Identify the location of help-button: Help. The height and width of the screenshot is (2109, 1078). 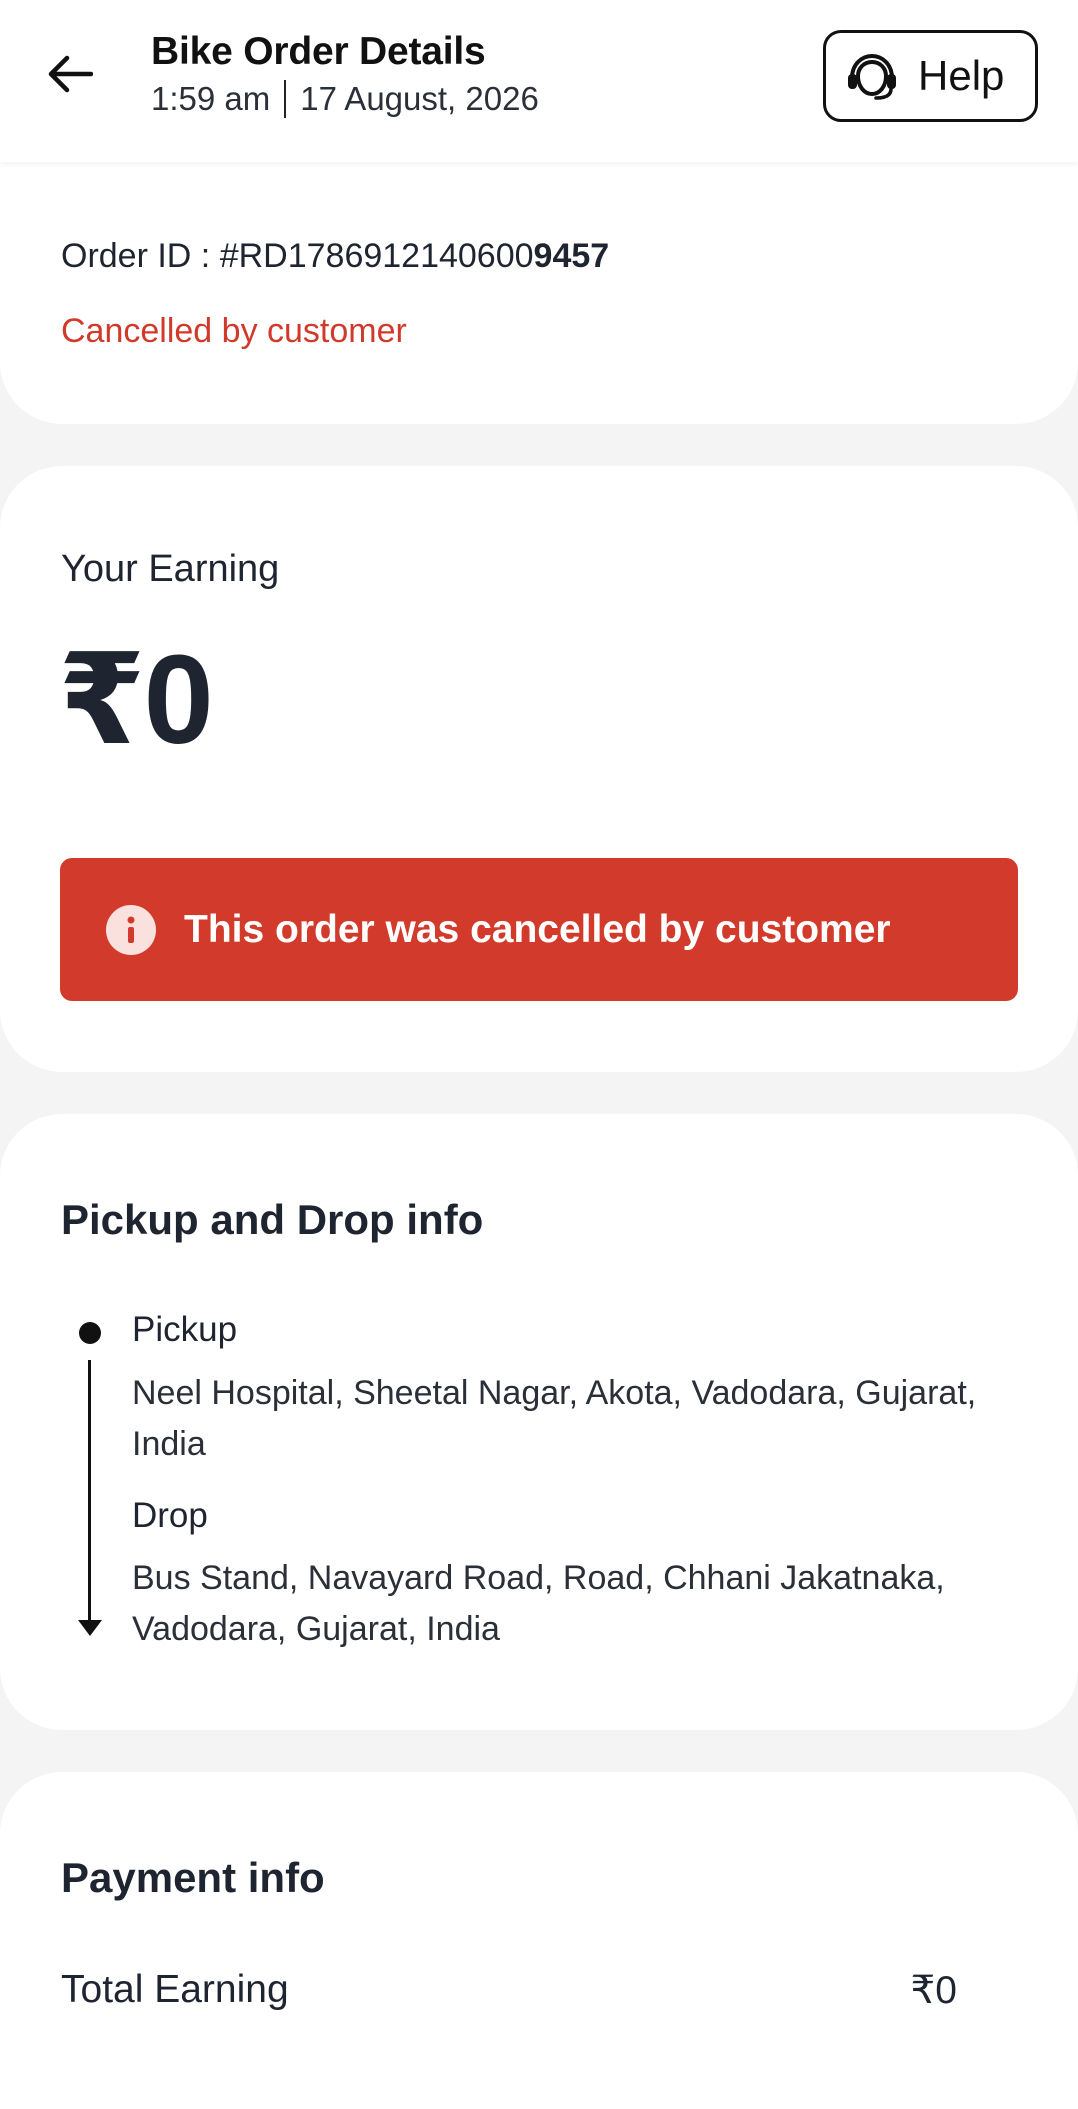
(930, 76).